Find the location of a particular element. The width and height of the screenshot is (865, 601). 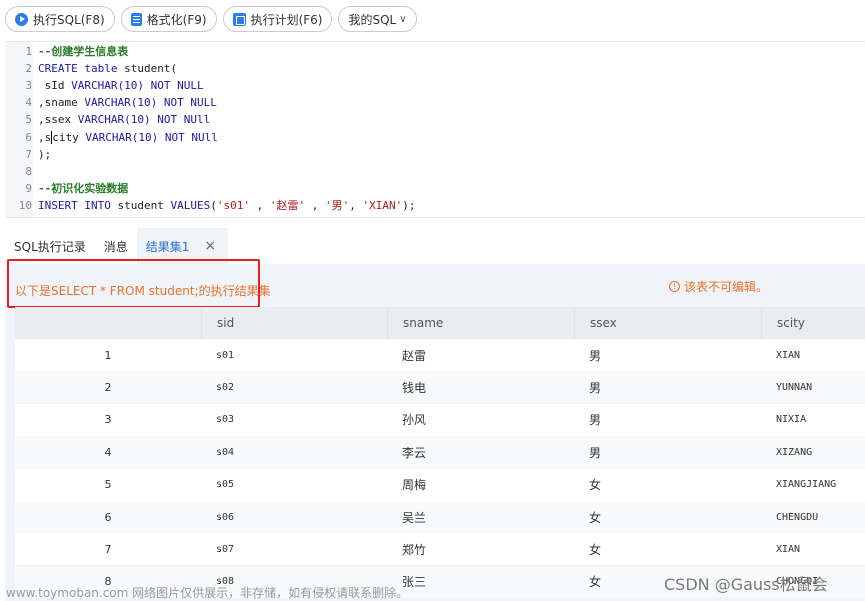

table-header-row: sid sname ssex scity is located at coordinates (440, 323).